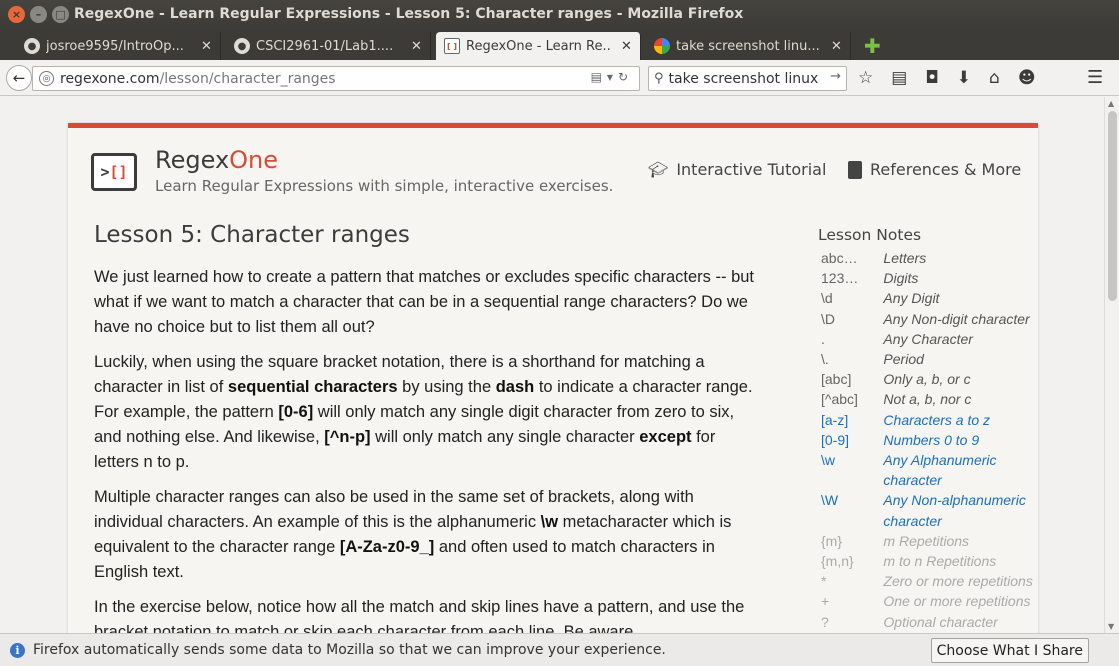  Describe the element at coordinates (958, 581) in the screenshot. I see `note-description: Zero or more repetitions` at that location.